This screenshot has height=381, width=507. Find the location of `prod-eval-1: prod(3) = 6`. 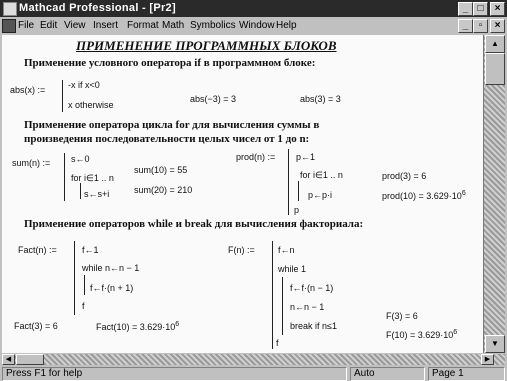

prod-eval-1: prod(3) = 6 is located at coordinates (404, 176).